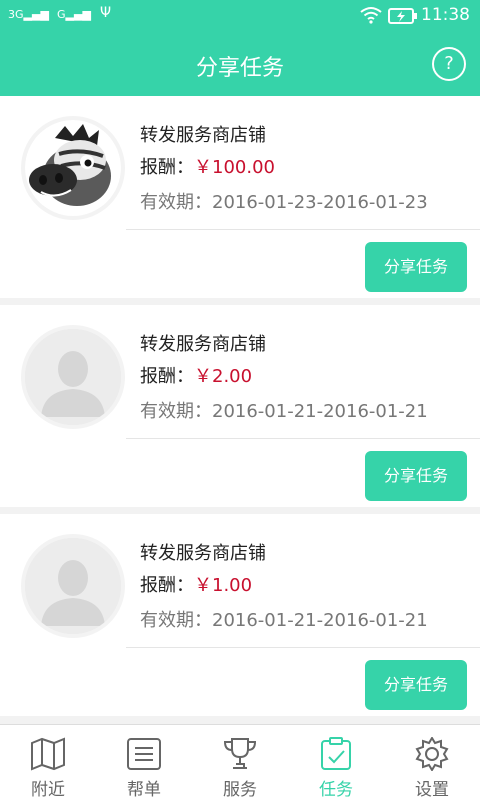  Describe the element at coordinates (240, 17) in the screenshot. I see `status-bar: 3G▂▄▆ G▂▄▆ Ψ 11:38` at that location.